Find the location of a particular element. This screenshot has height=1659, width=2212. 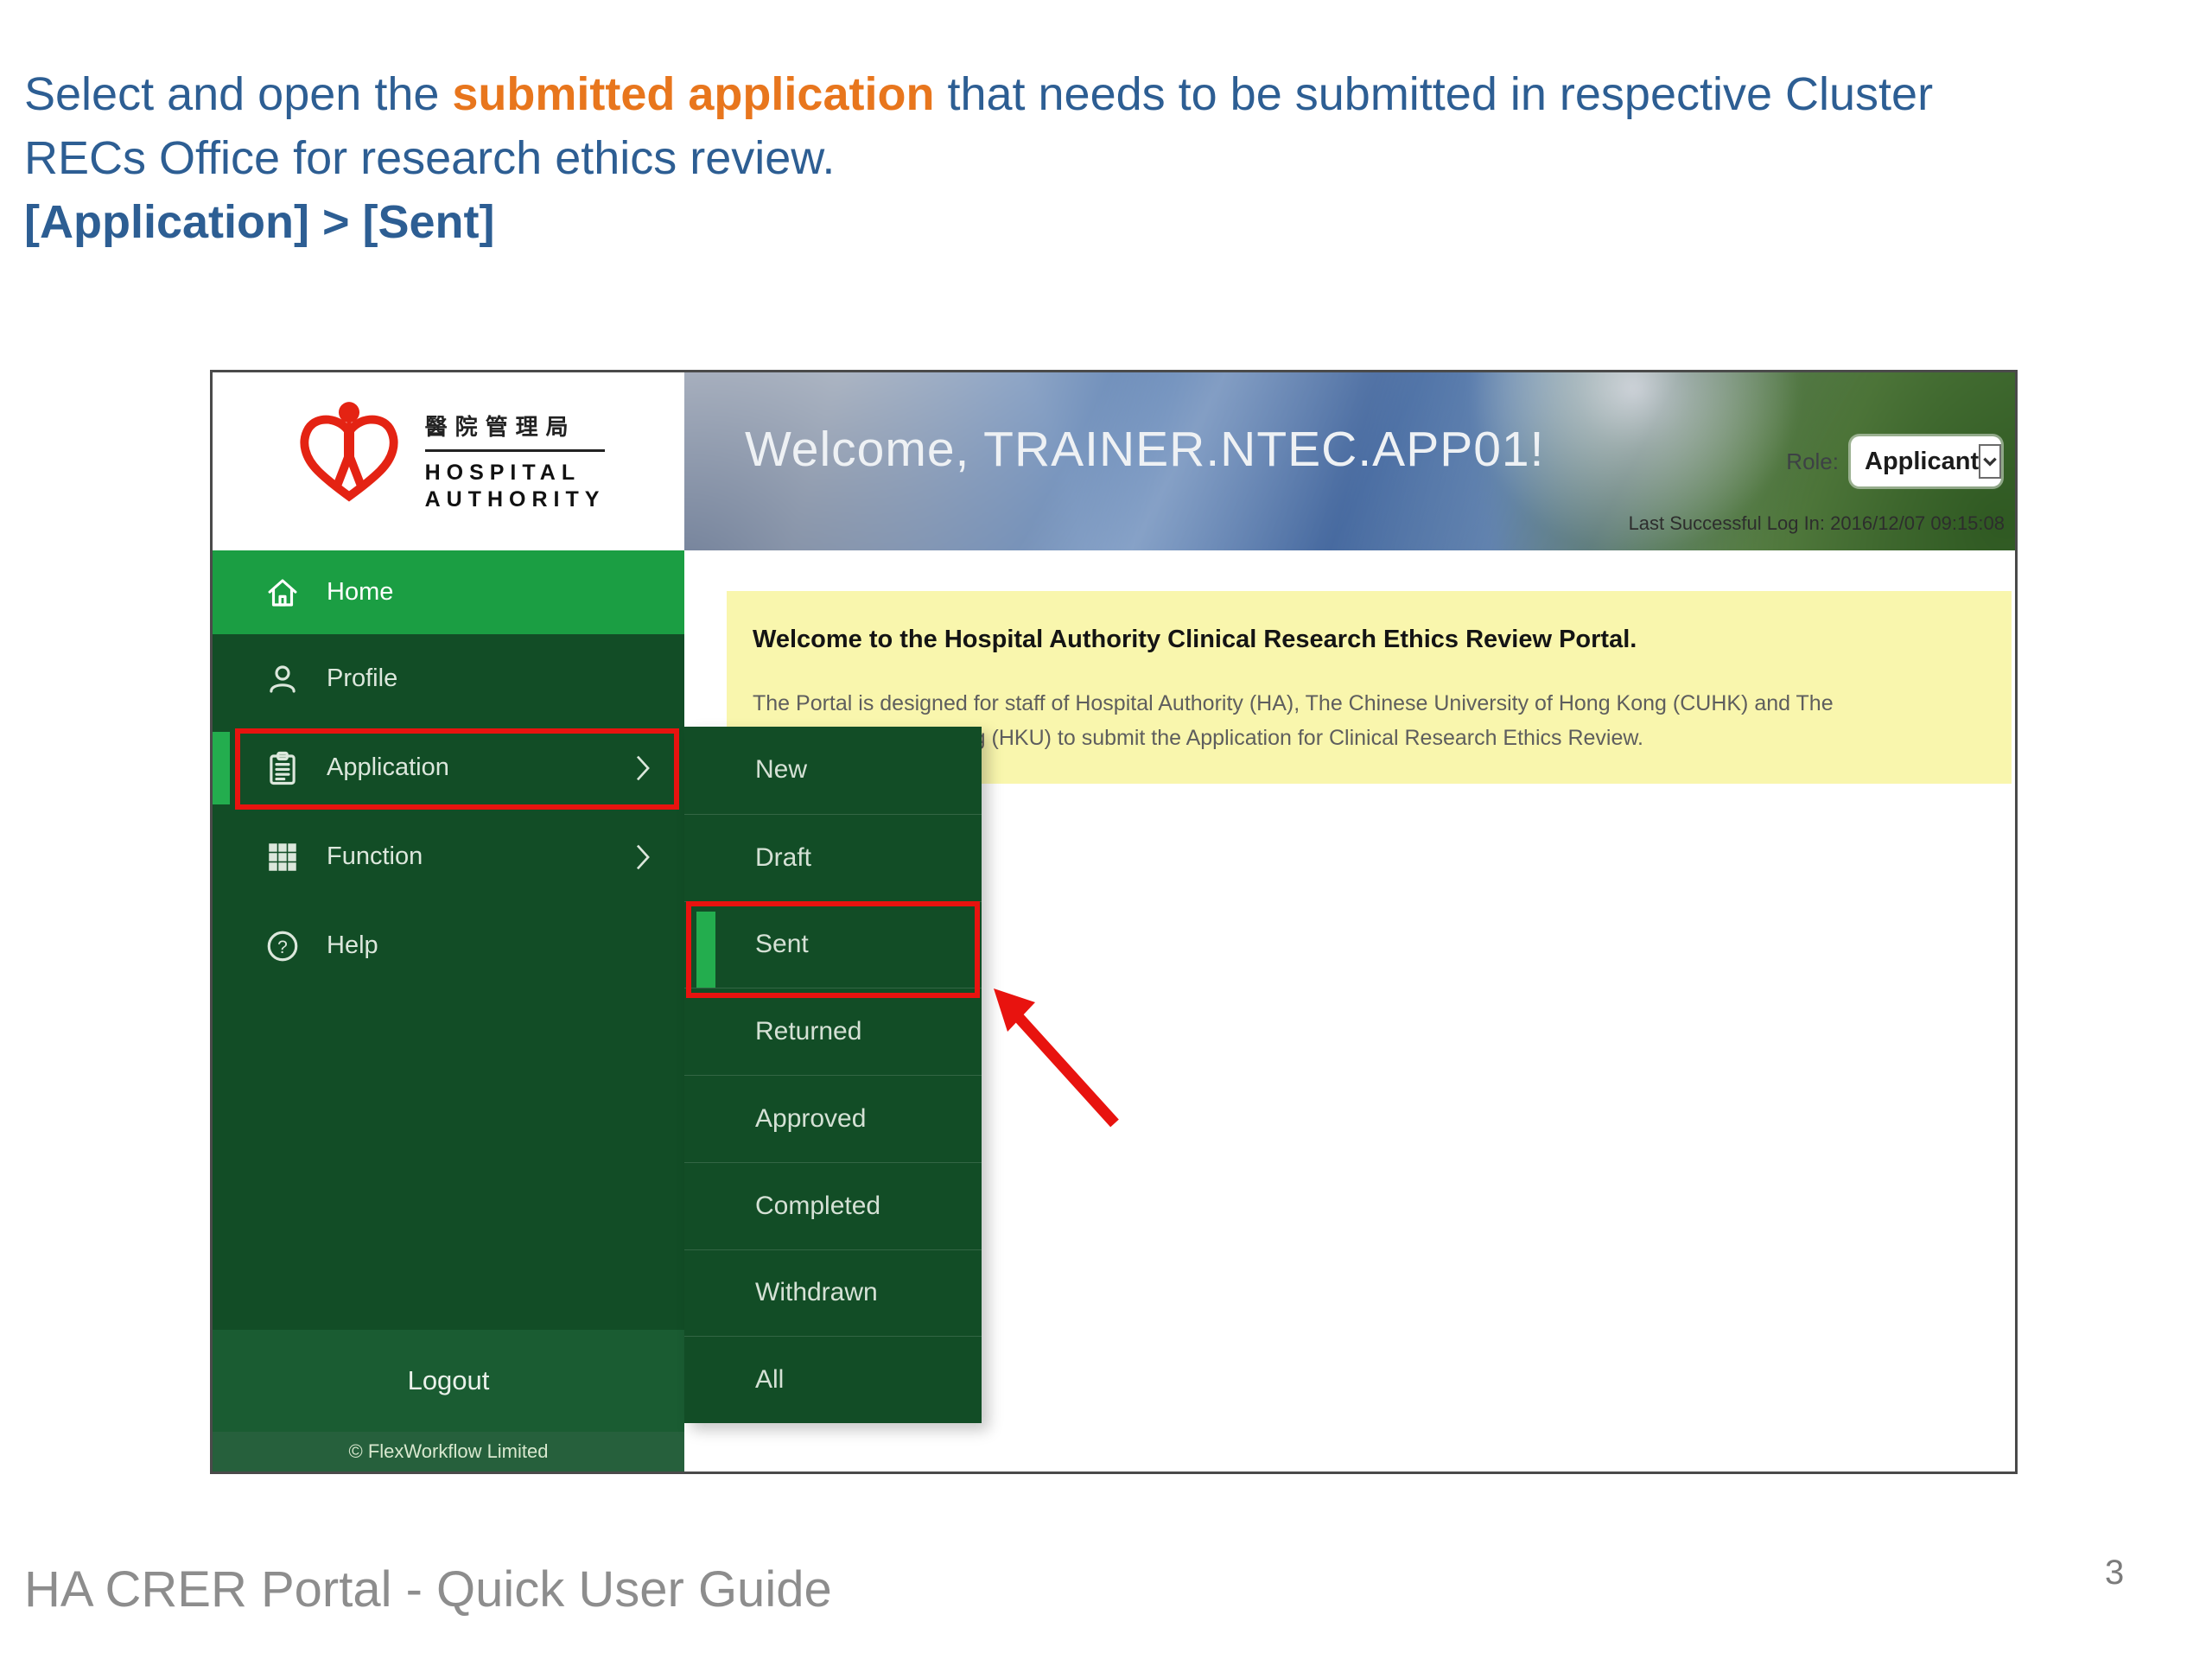

submenu-item-all: All is located at coordinates (833, 1379).